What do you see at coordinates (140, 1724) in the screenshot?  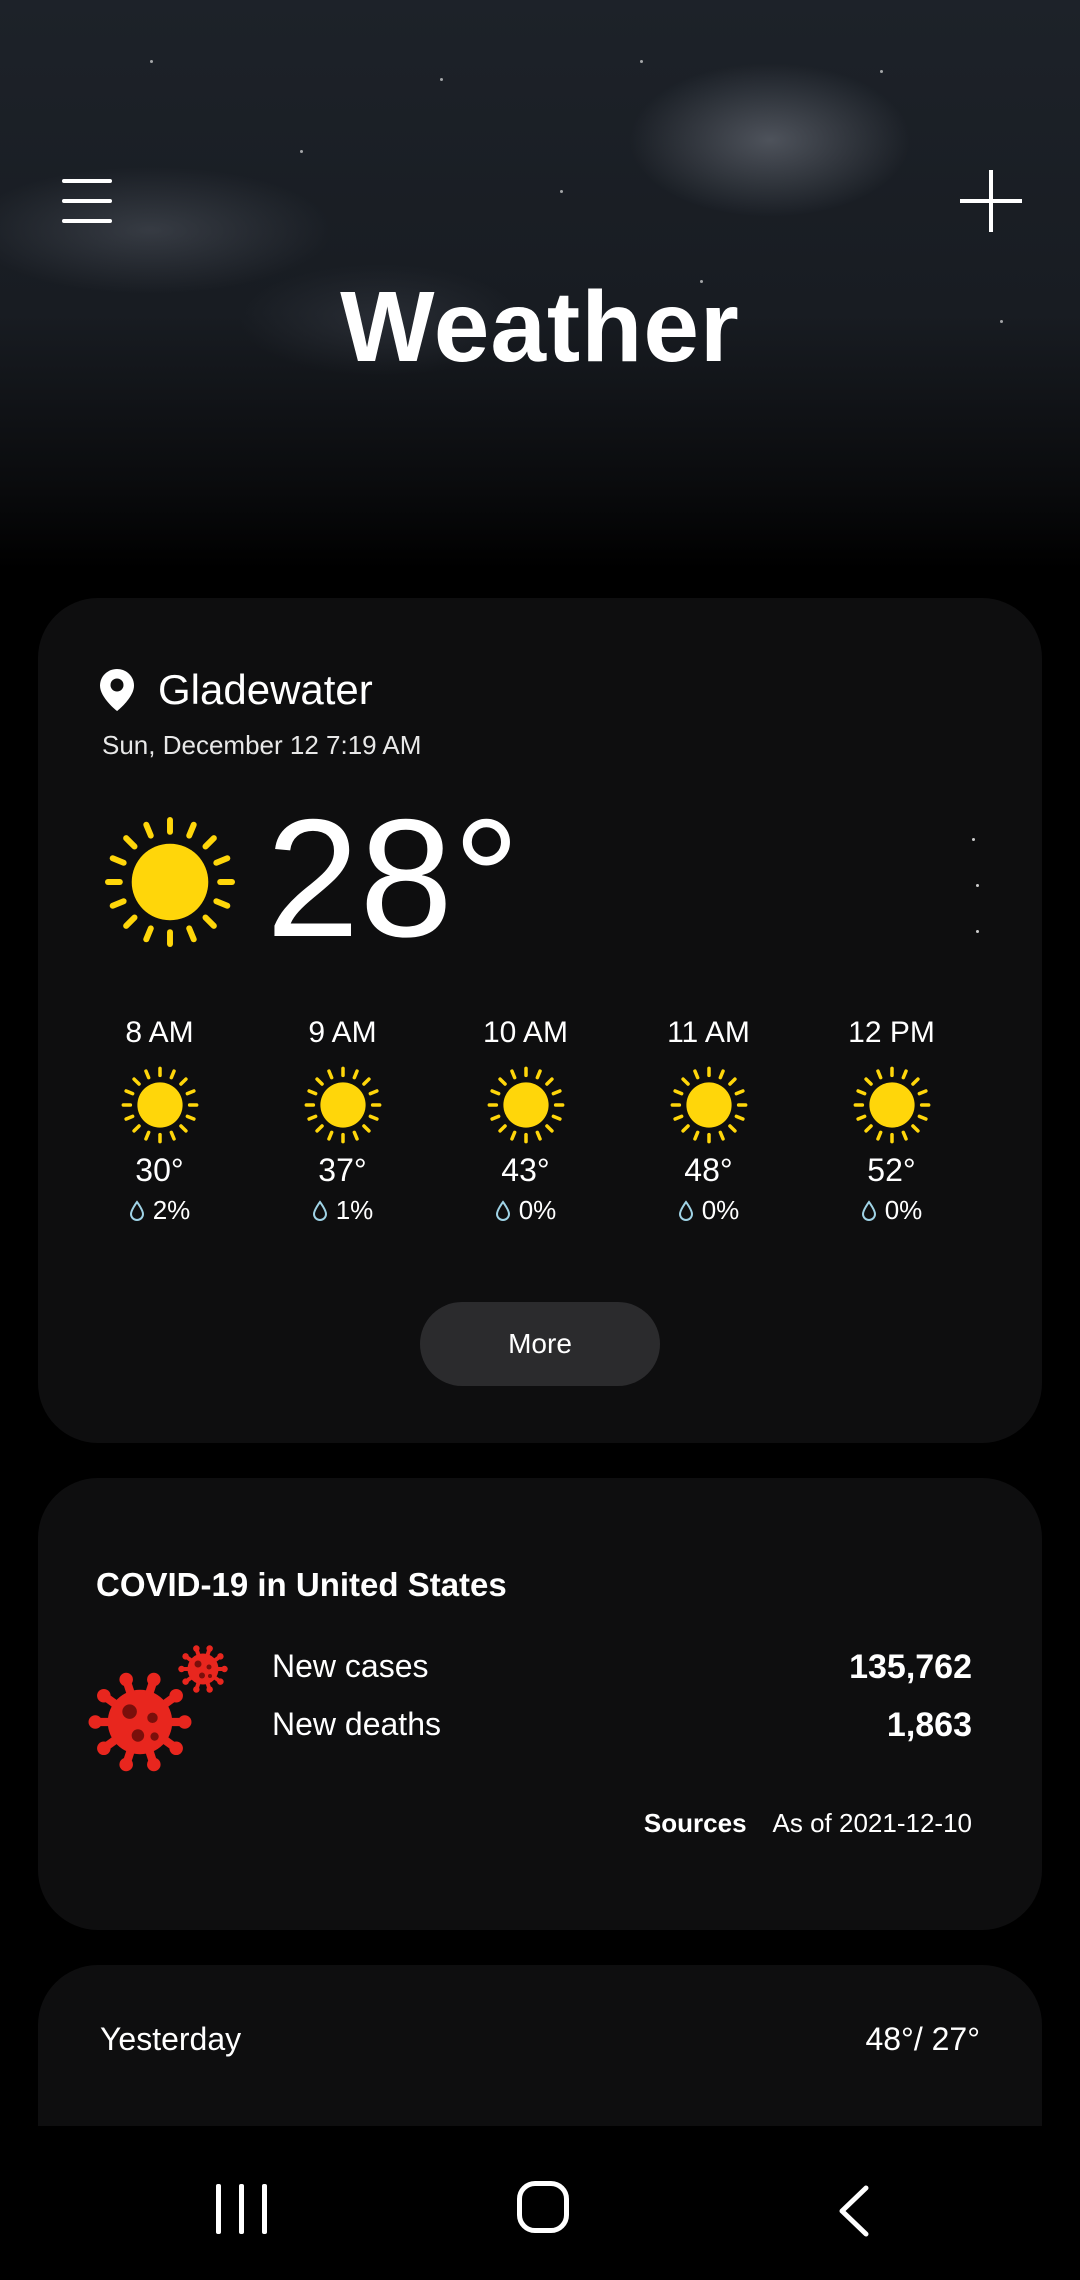 I see `virus-icon` at bounding box center [140, 1724].